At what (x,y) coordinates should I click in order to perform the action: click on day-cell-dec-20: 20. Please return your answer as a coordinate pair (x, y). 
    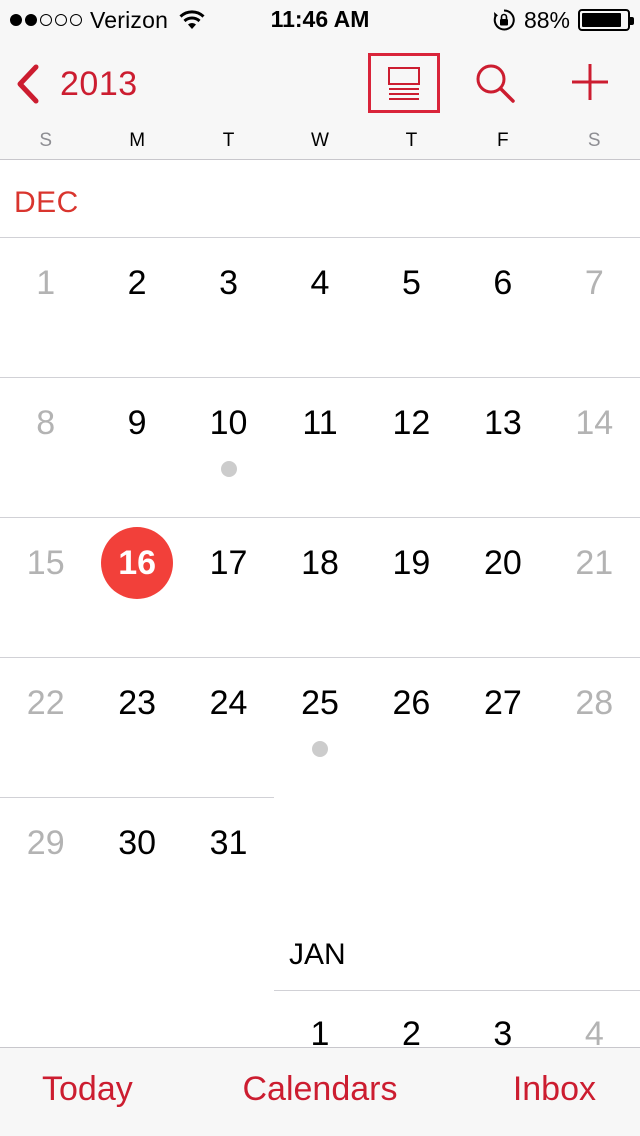
    Looking at the image, I should click on (502, 563).